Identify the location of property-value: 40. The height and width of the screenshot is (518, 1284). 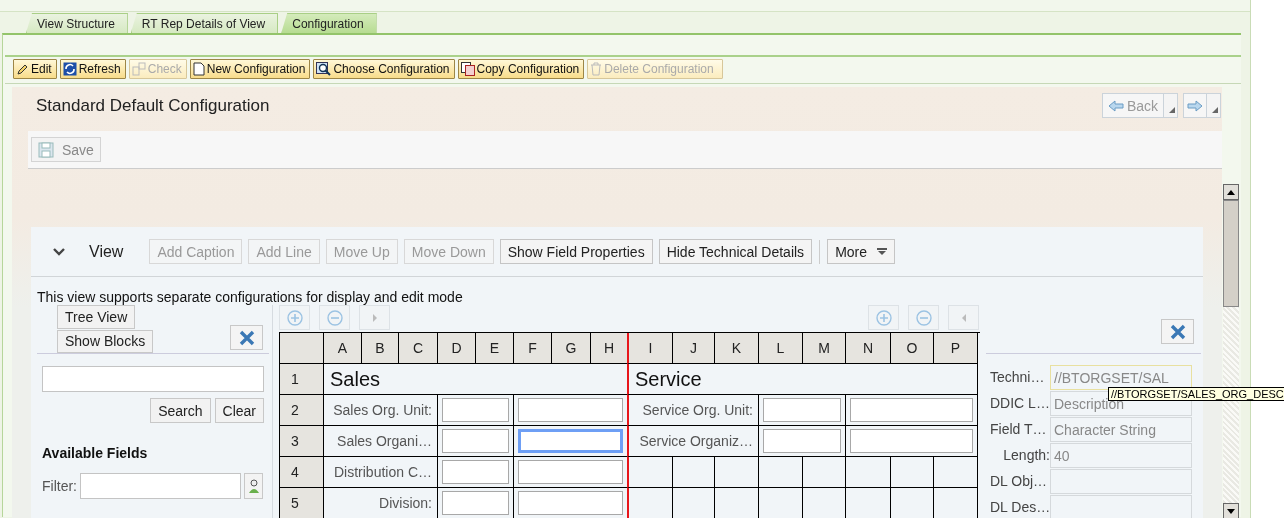
(1121, 455).